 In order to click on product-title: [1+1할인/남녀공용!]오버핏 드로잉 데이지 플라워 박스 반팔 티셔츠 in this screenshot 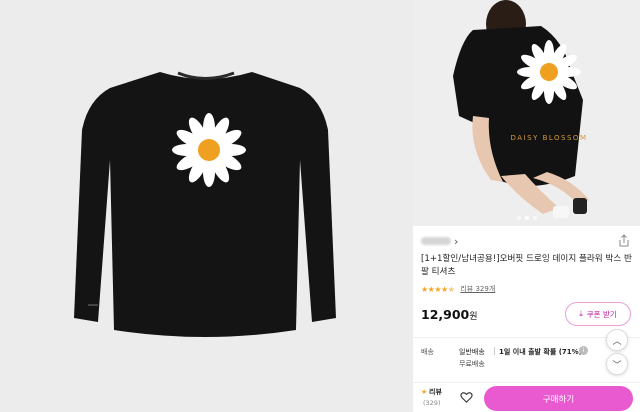, I will do `click(526, 265)`.